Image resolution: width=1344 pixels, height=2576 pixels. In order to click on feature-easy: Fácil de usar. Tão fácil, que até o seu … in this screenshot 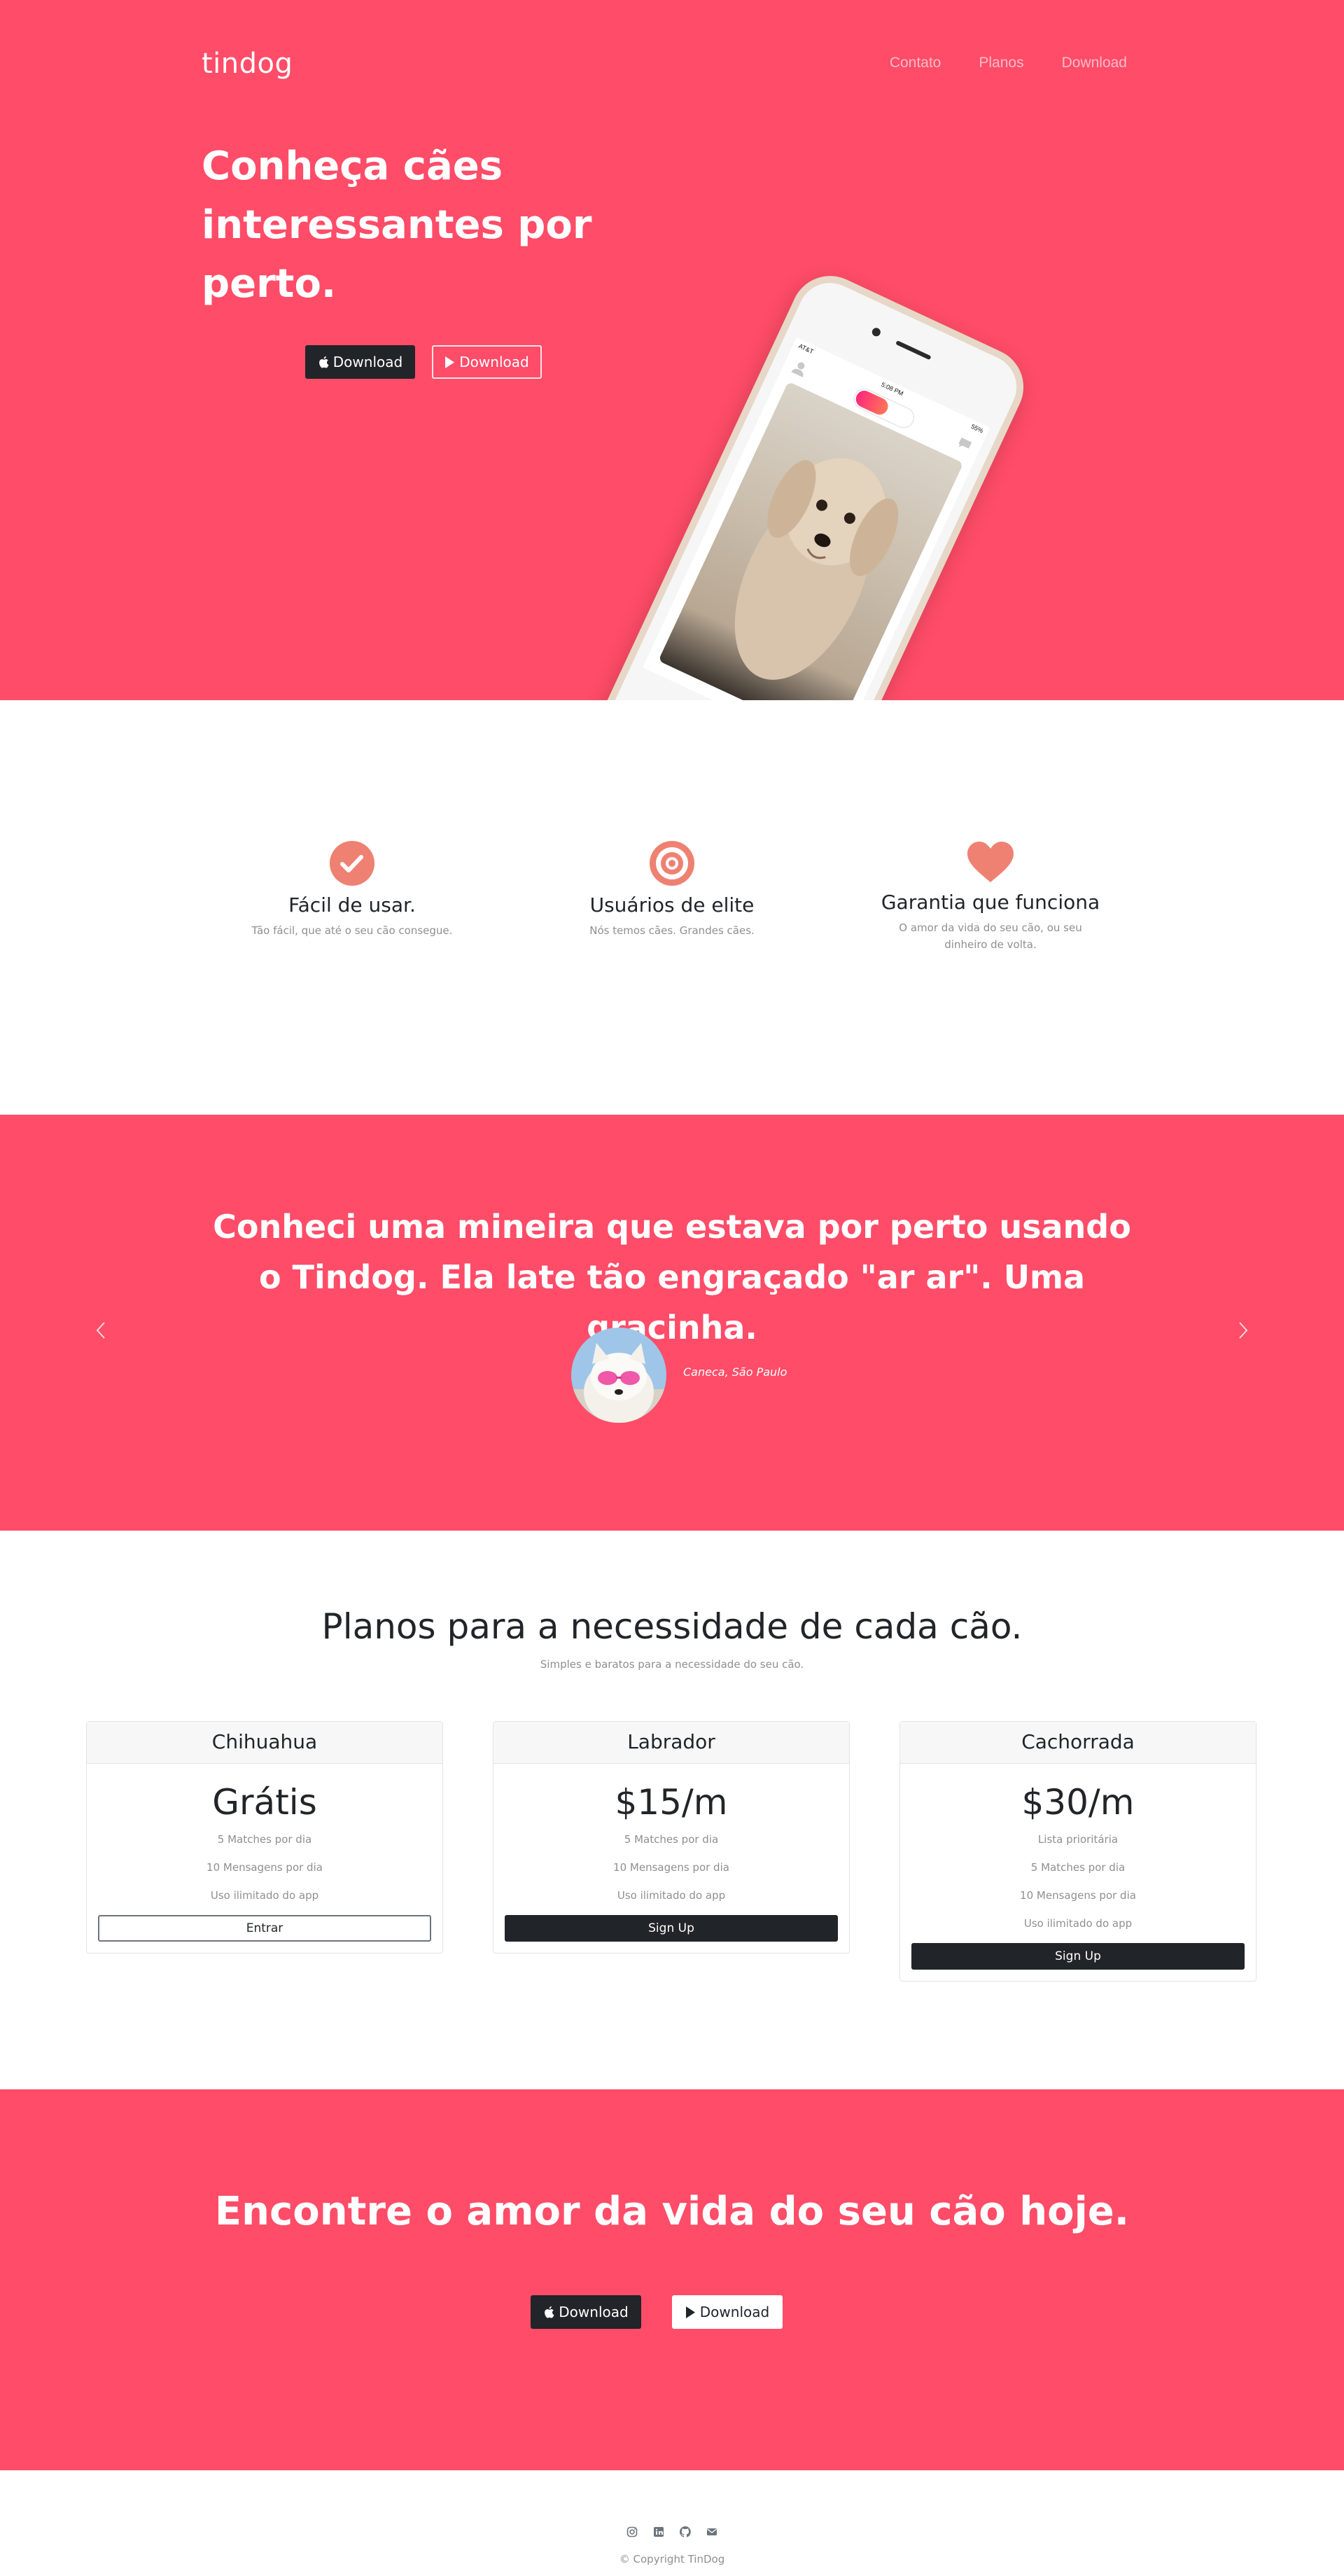, I will do `click(352, 889)`.